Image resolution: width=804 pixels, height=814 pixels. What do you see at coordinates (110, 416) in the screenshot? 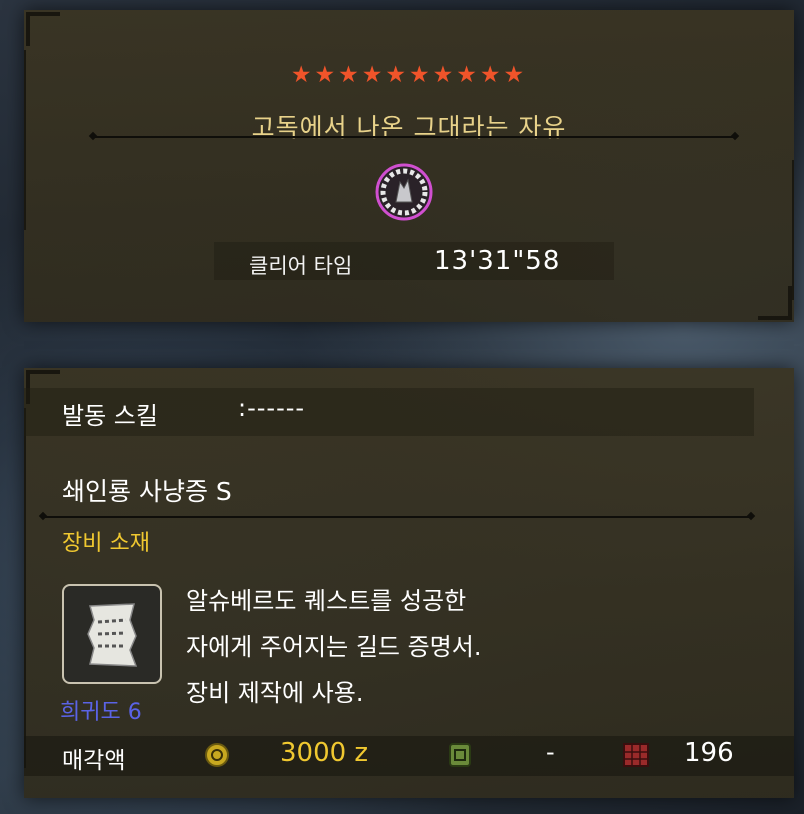
I see `skill-label: 발동 스킬` at bounding box center [110, 416].